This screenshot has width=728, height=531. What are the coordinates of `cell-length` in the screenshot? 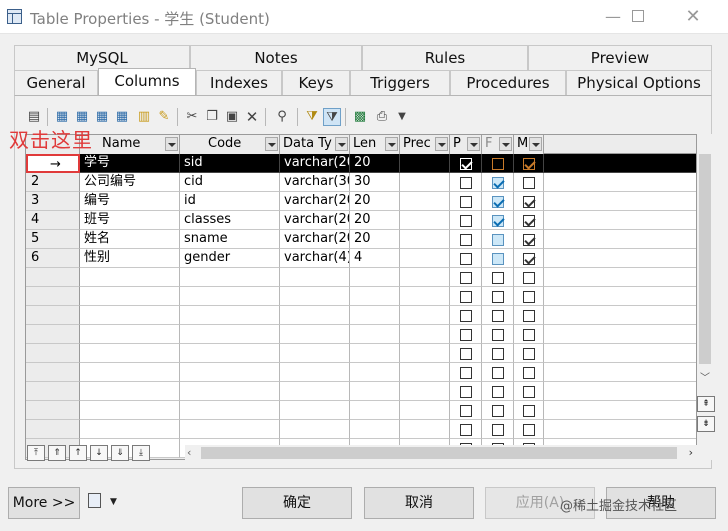 It's located at (375, 334).